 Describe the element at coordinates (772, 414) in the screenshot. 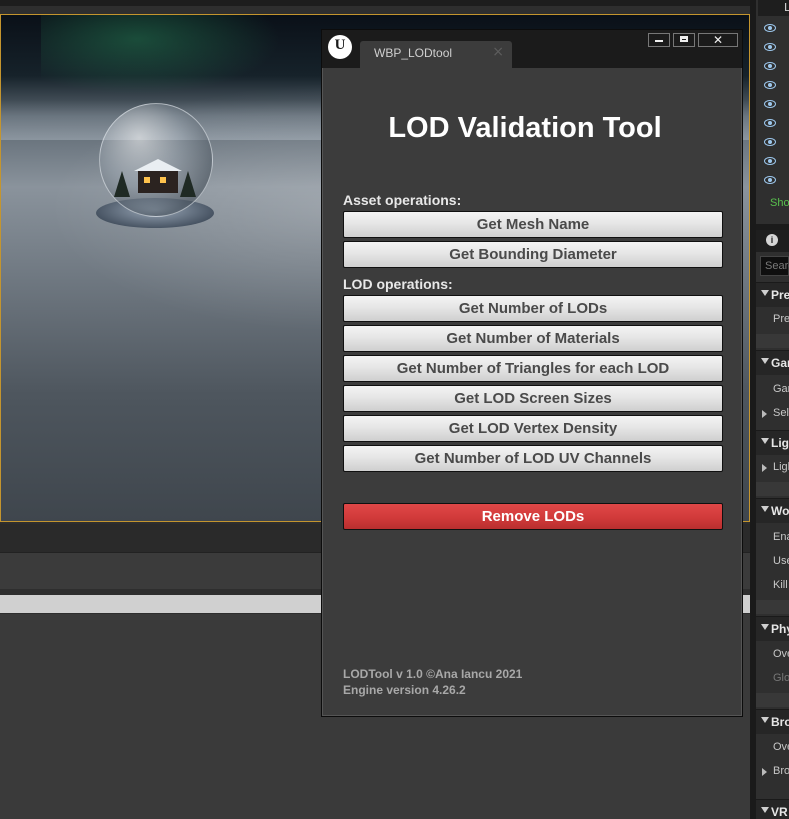

I see `property-row: Sel` at that location.